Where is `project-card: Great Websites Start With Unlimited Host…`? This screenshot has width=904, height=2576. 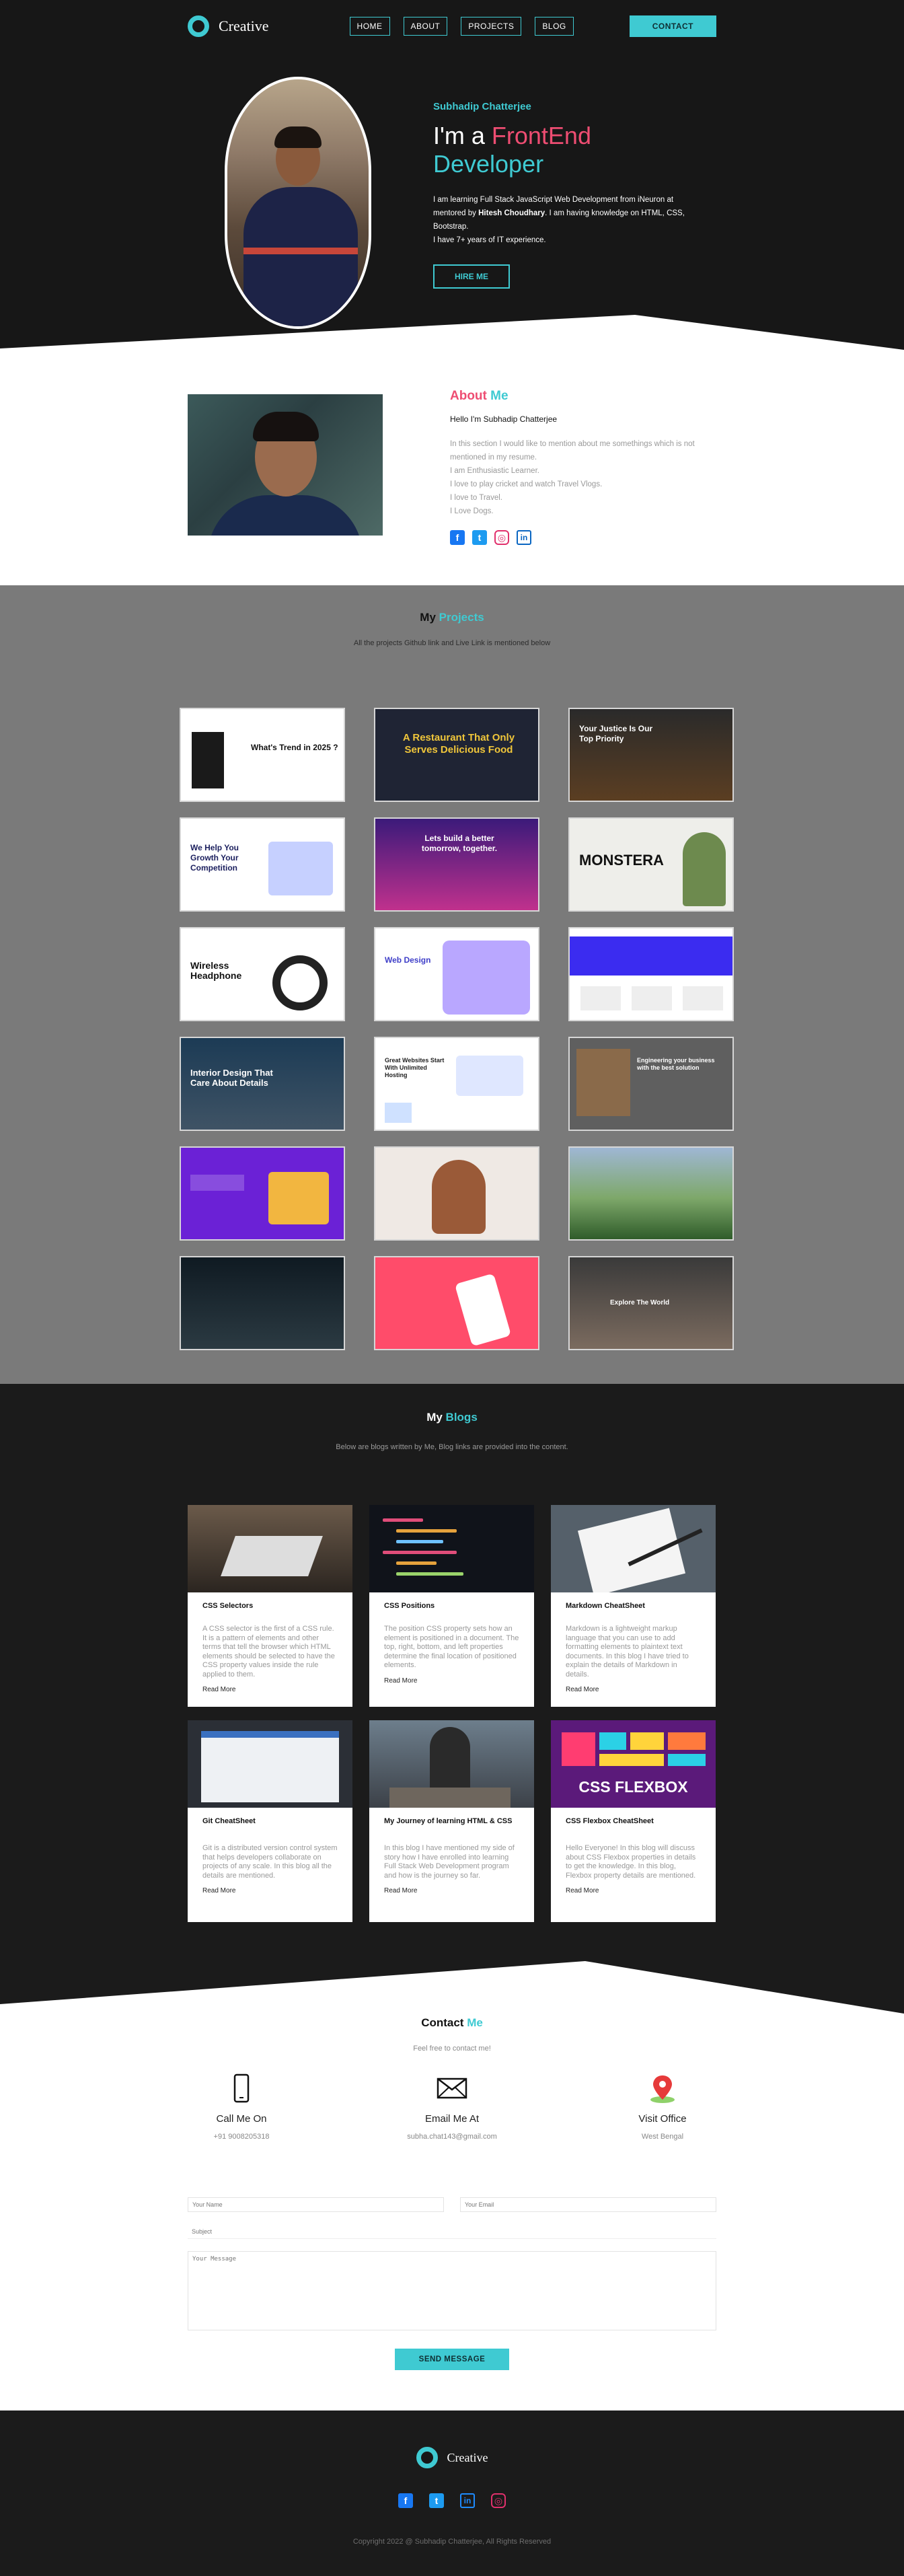 project-card: Great Websites Start With Unlimited Host… is located at coordinates (457, 1084).